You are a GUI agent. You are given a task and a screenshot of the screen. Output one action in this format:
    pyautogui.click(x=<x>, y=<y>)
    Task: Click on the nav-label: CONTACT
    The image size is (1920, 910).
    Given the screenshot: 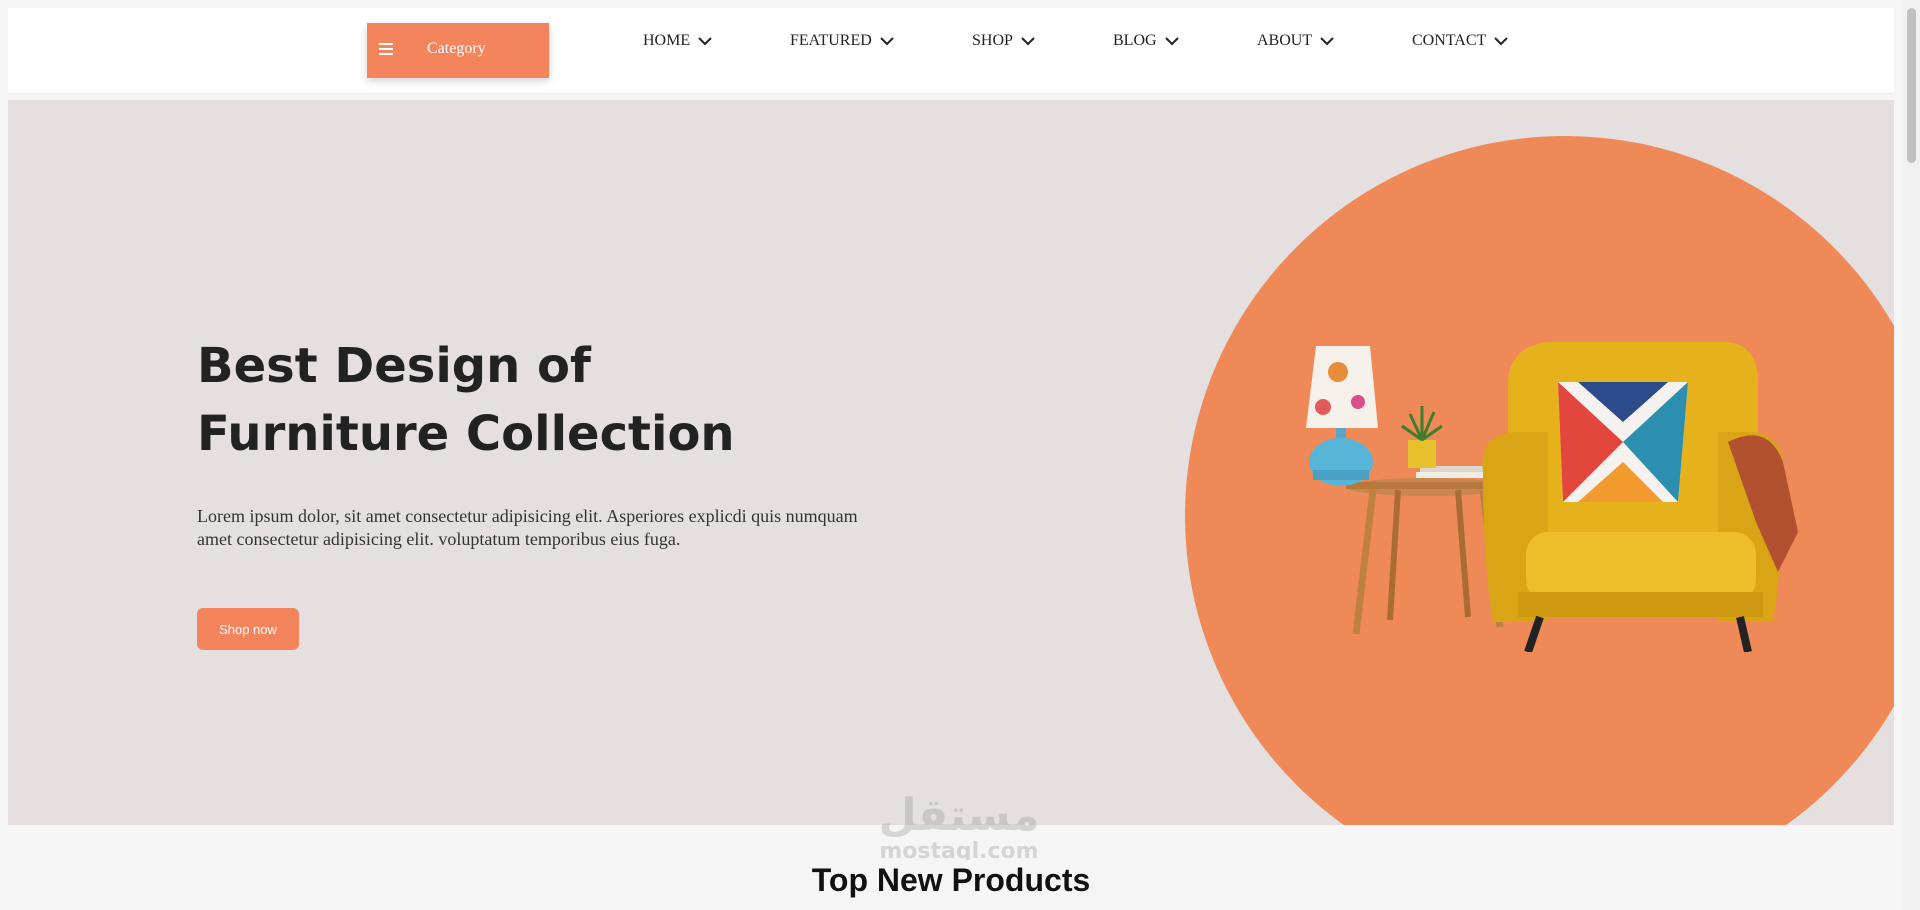 What is the action you would take?
    pyautogui.click(x=1449, y=40)
    